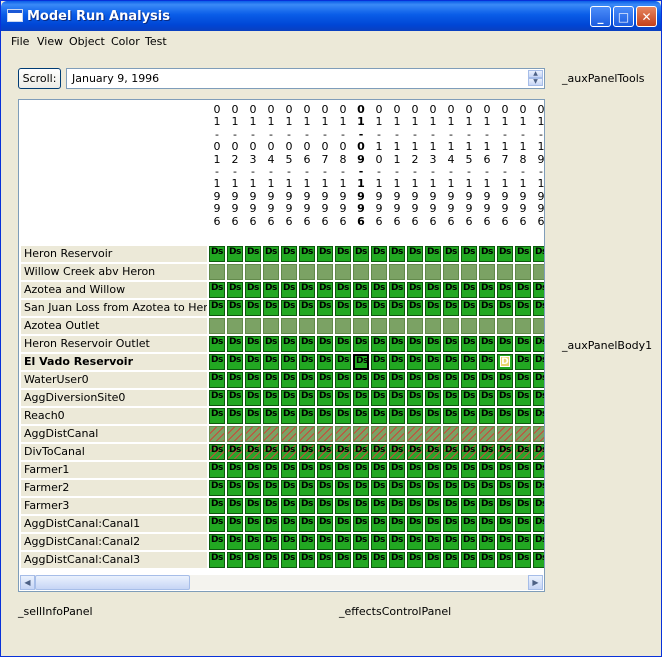 Image resolution: width=662 pixels, height=657 pixels. What do you see at coordinates (20, 41) in the screenshot?
I see `menu-file: File` at bounding box center [20, 41].